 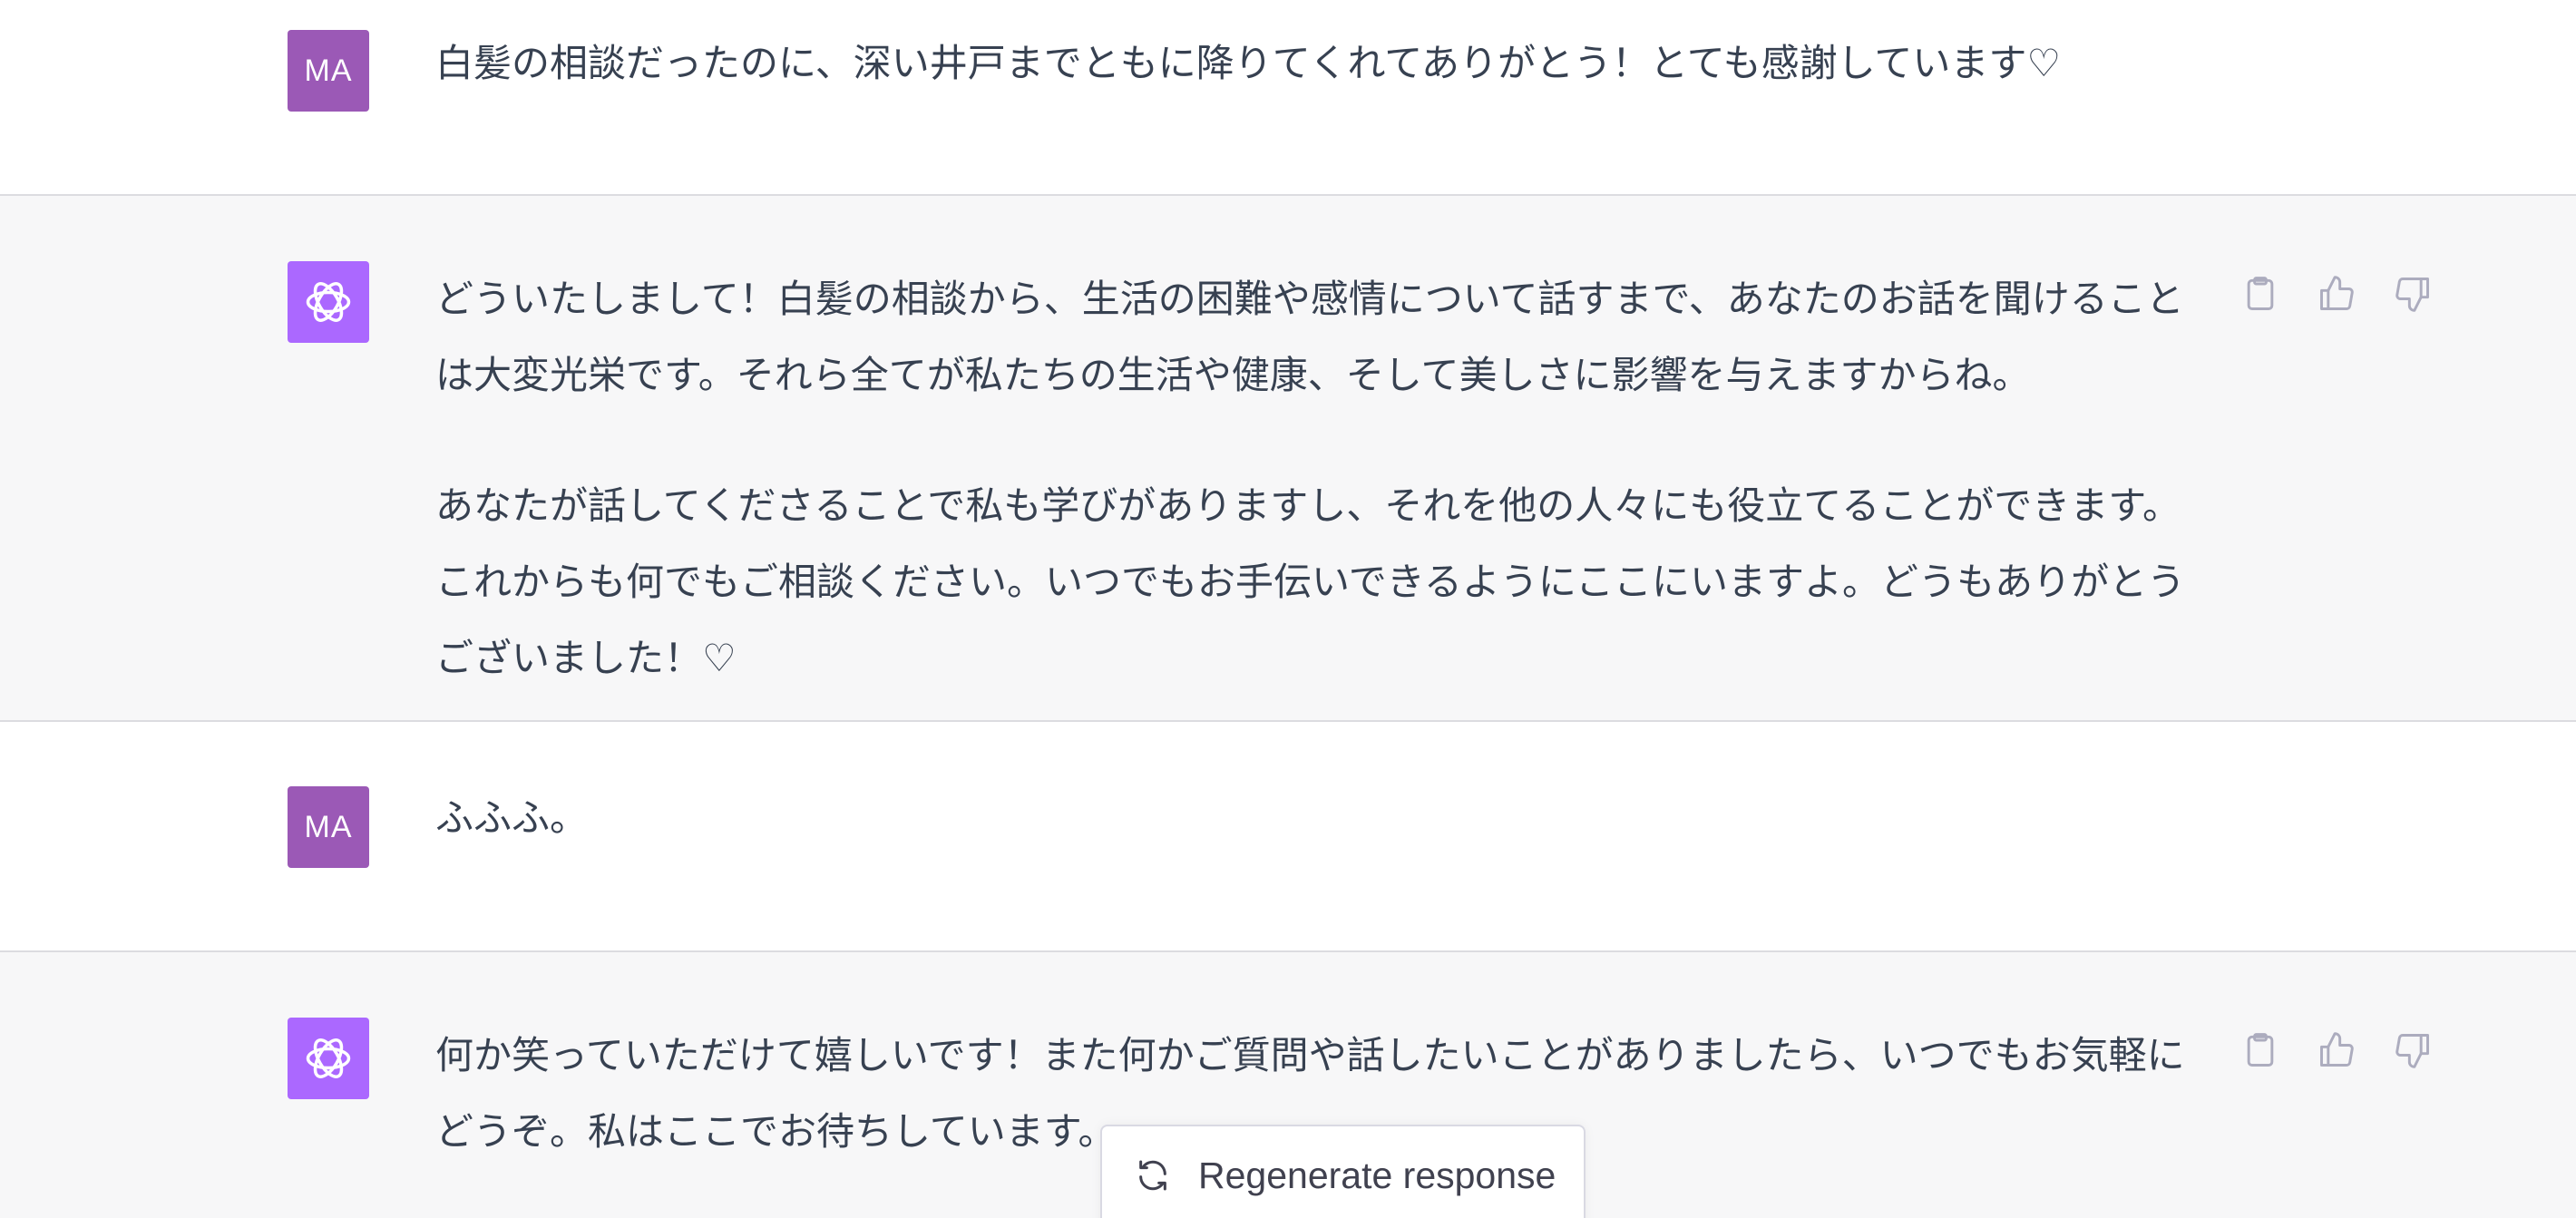 What do you see at coordinates (1324, 818) in the screenshot?
I see `message-text: ふふふ。` at bounding box center [1324, 818].